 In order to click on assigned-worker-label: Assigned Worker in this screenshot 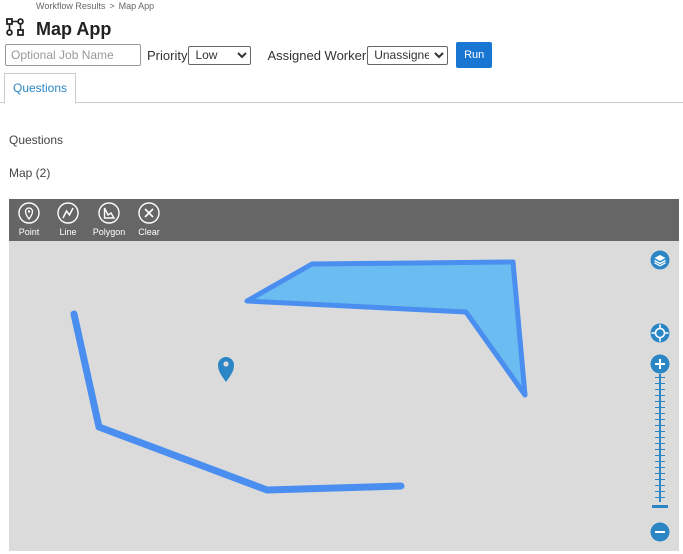, I will do `click(317, 55)`.